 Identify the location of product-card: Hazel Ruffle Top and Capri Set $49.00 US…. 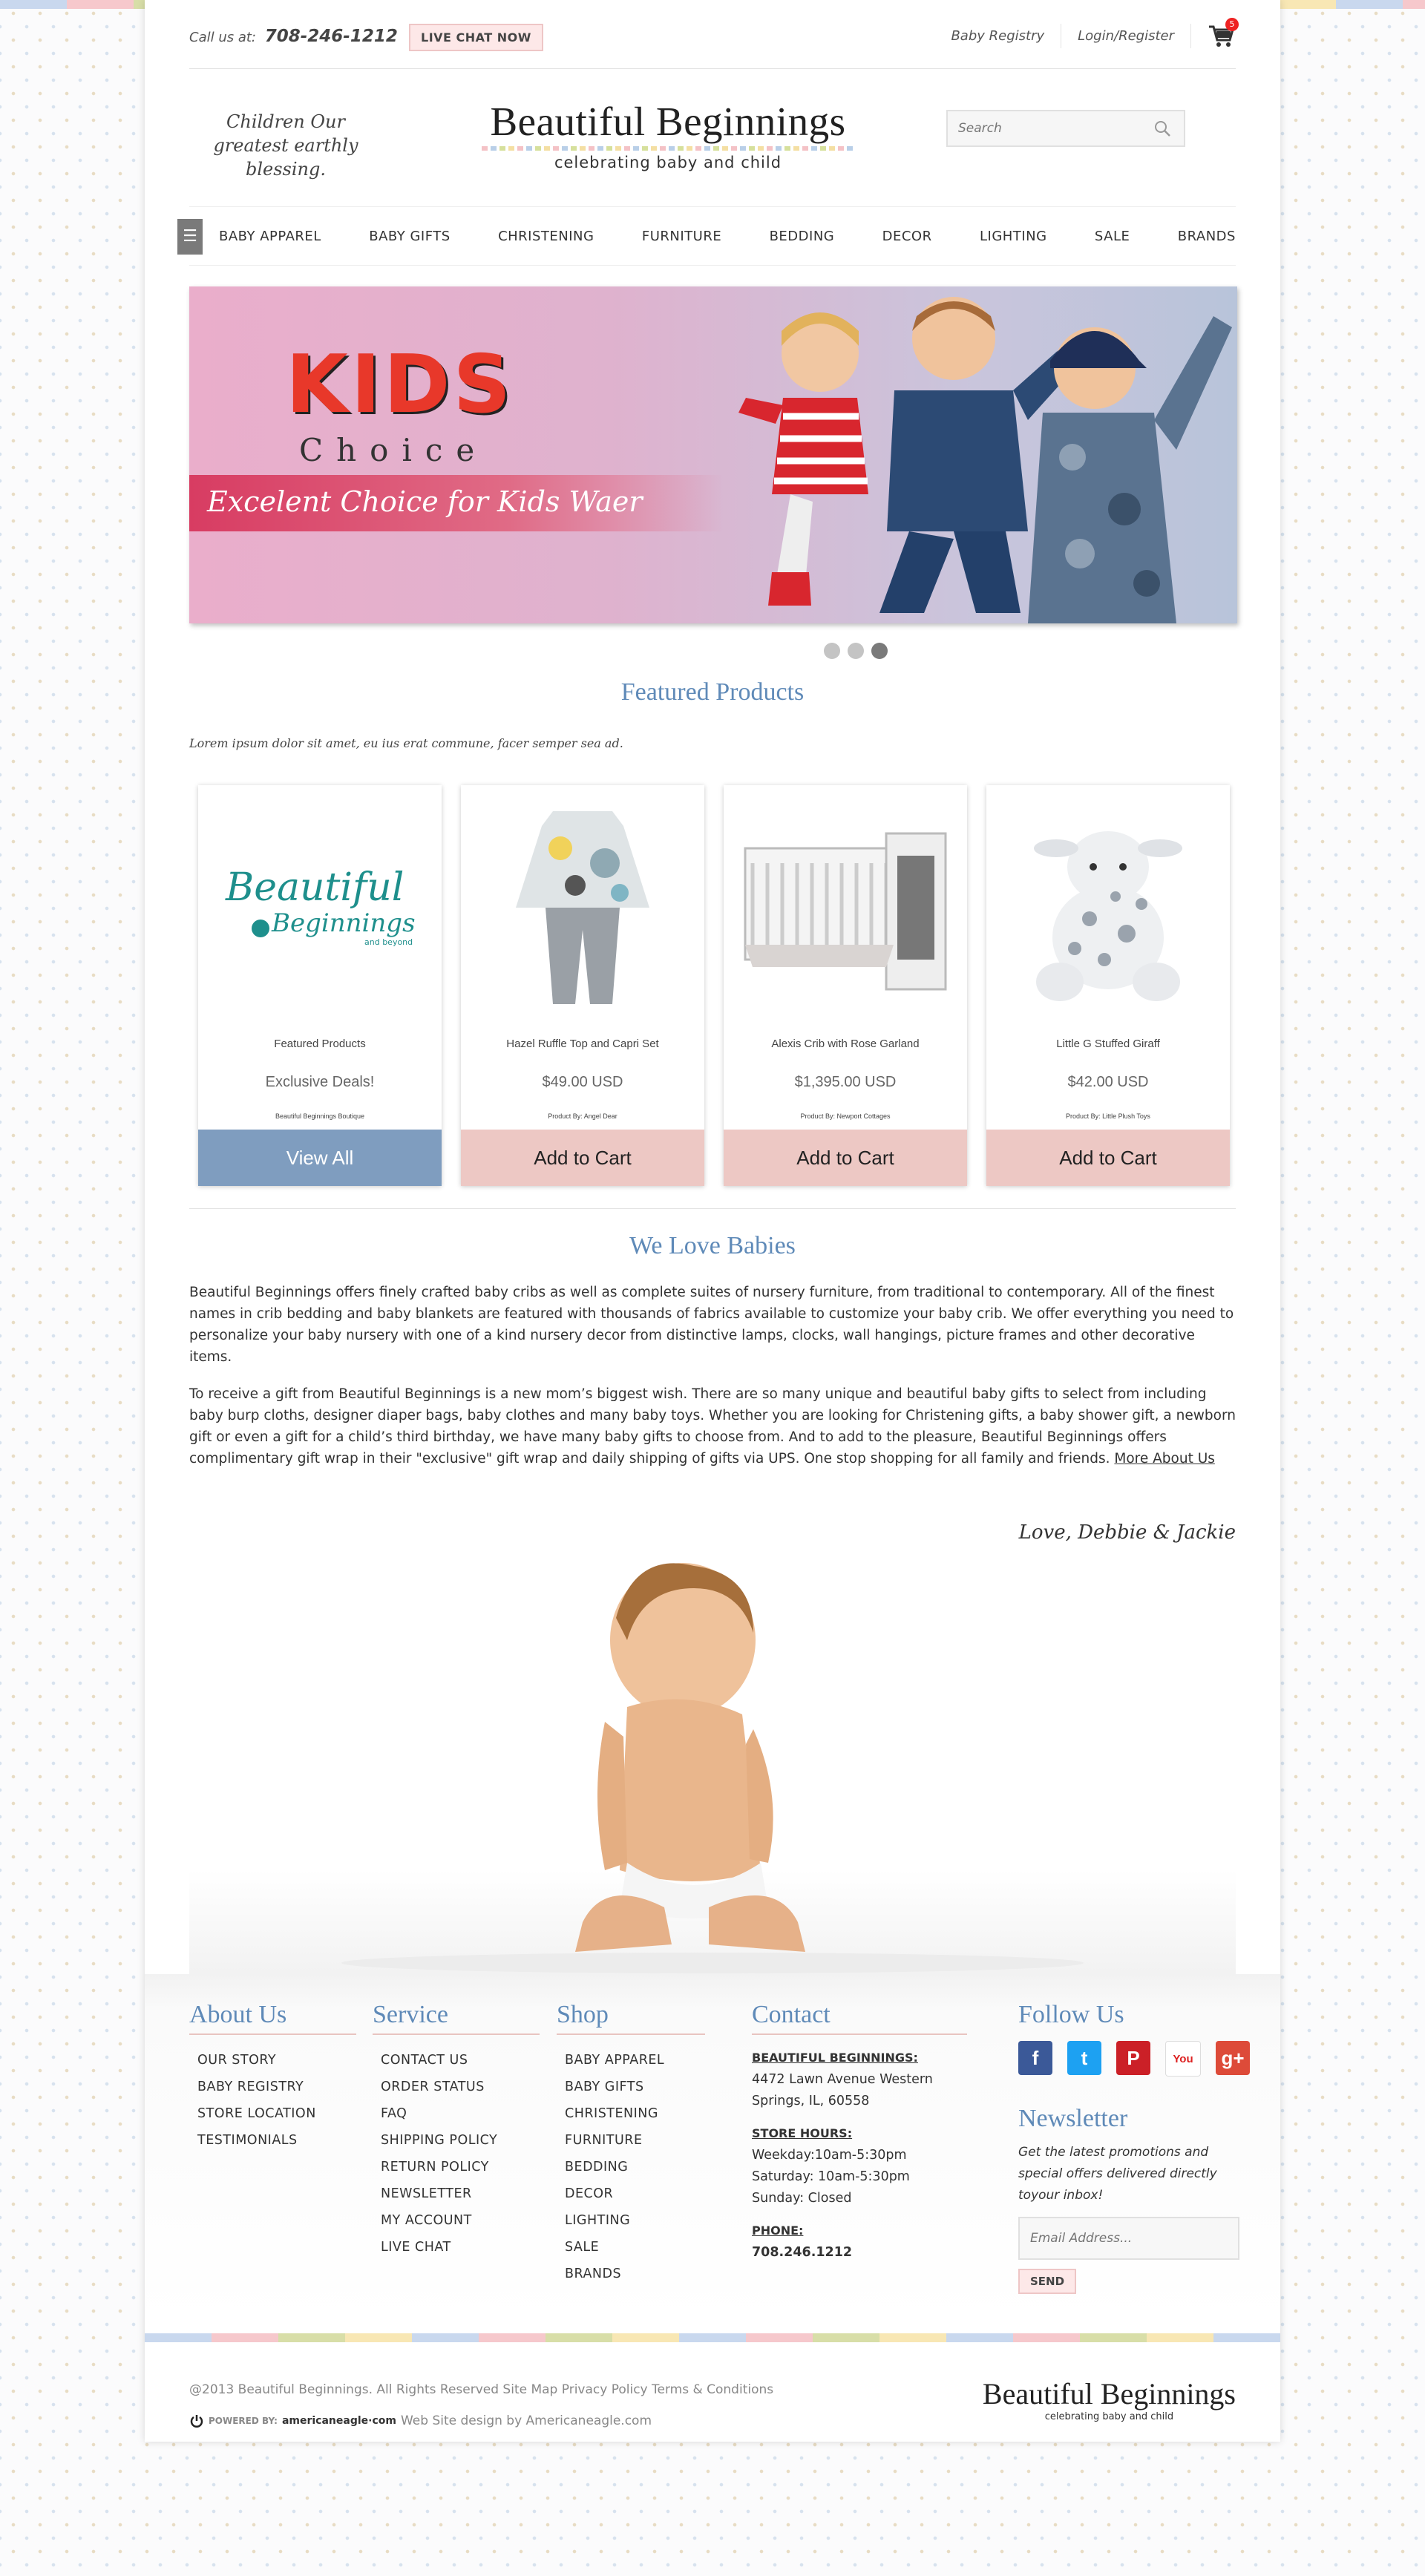
(582, 985).